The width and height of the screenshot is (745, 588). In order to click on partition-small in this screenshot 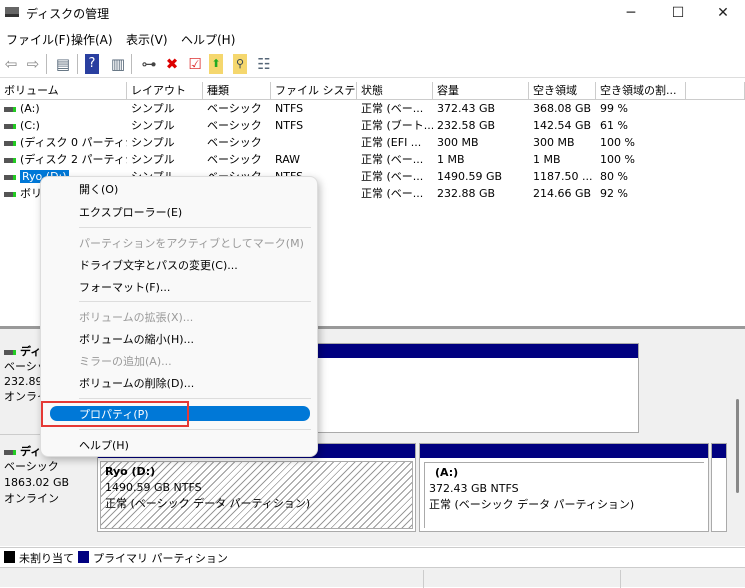, I will do `click(719, 487)`.